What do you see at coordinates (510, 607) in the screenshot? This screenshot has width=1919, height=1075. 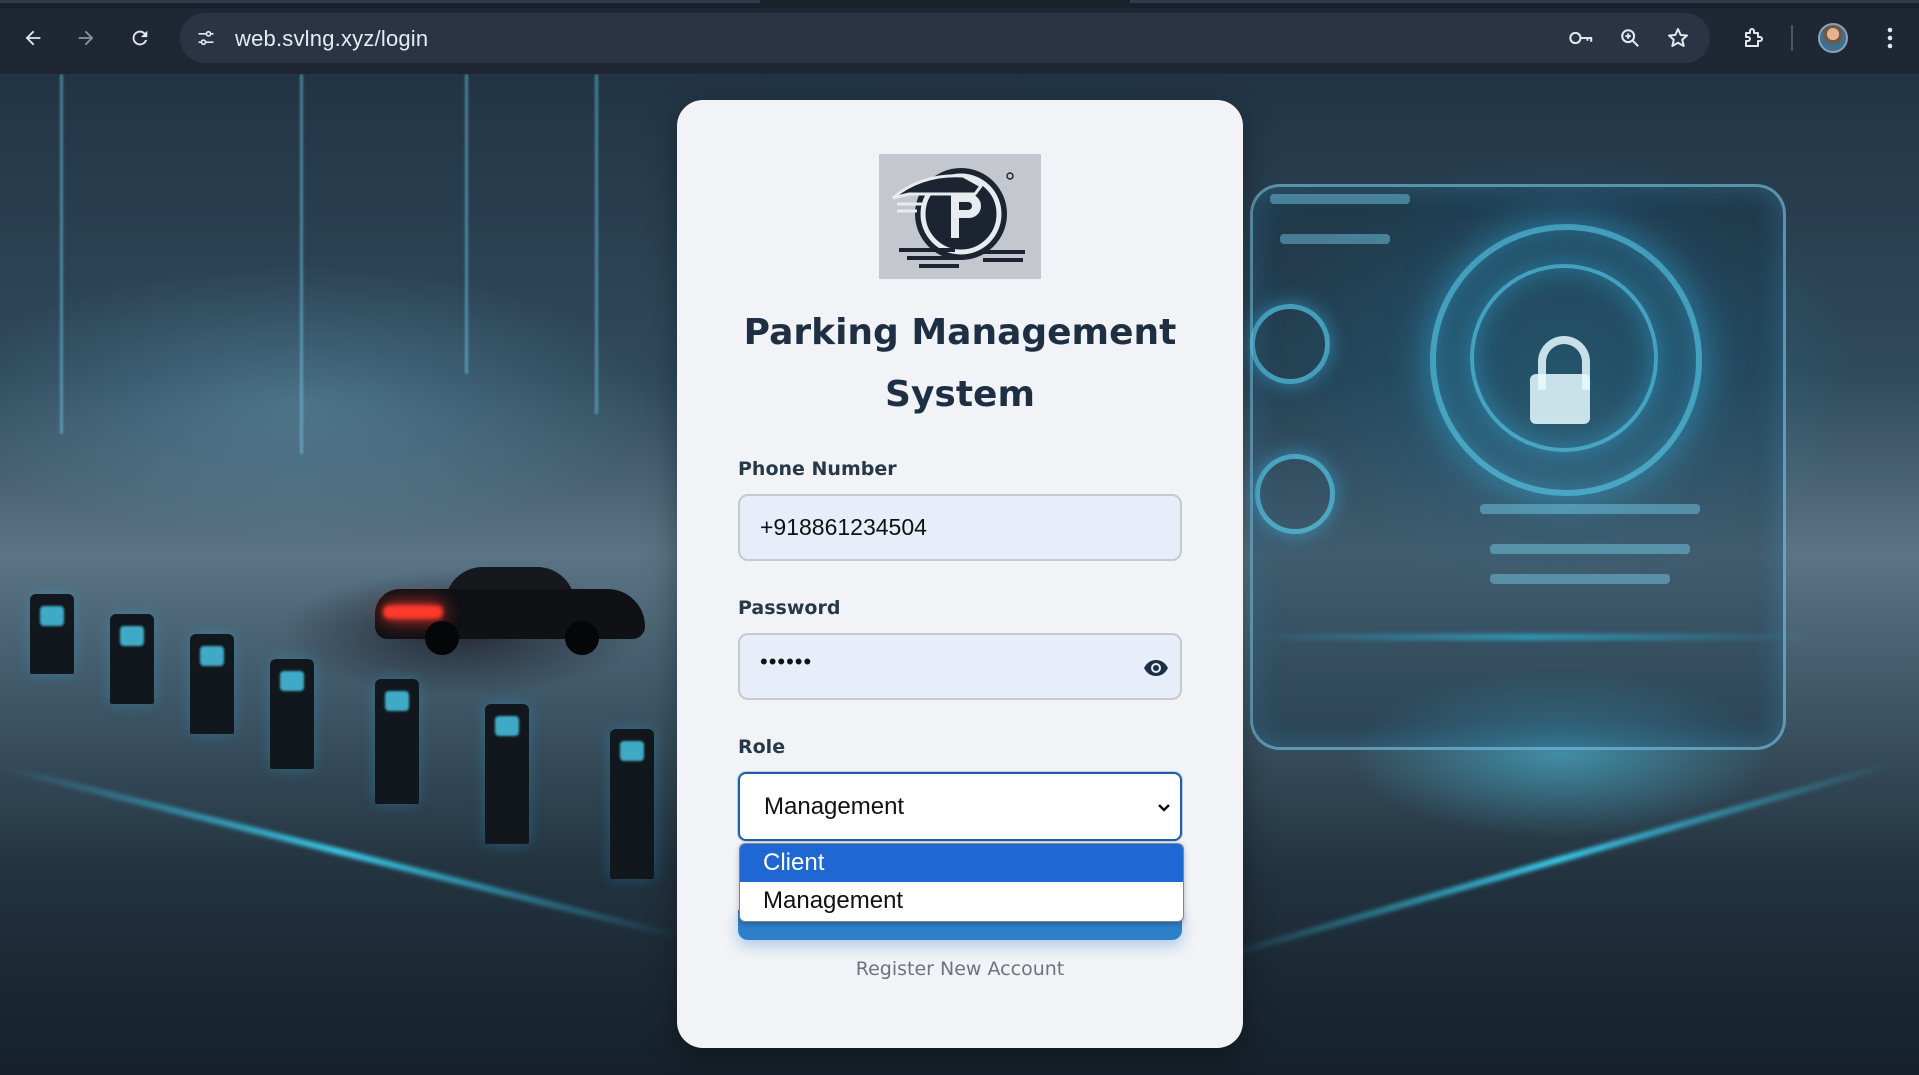 I see `parked-car` at bounding box center [510, 607].